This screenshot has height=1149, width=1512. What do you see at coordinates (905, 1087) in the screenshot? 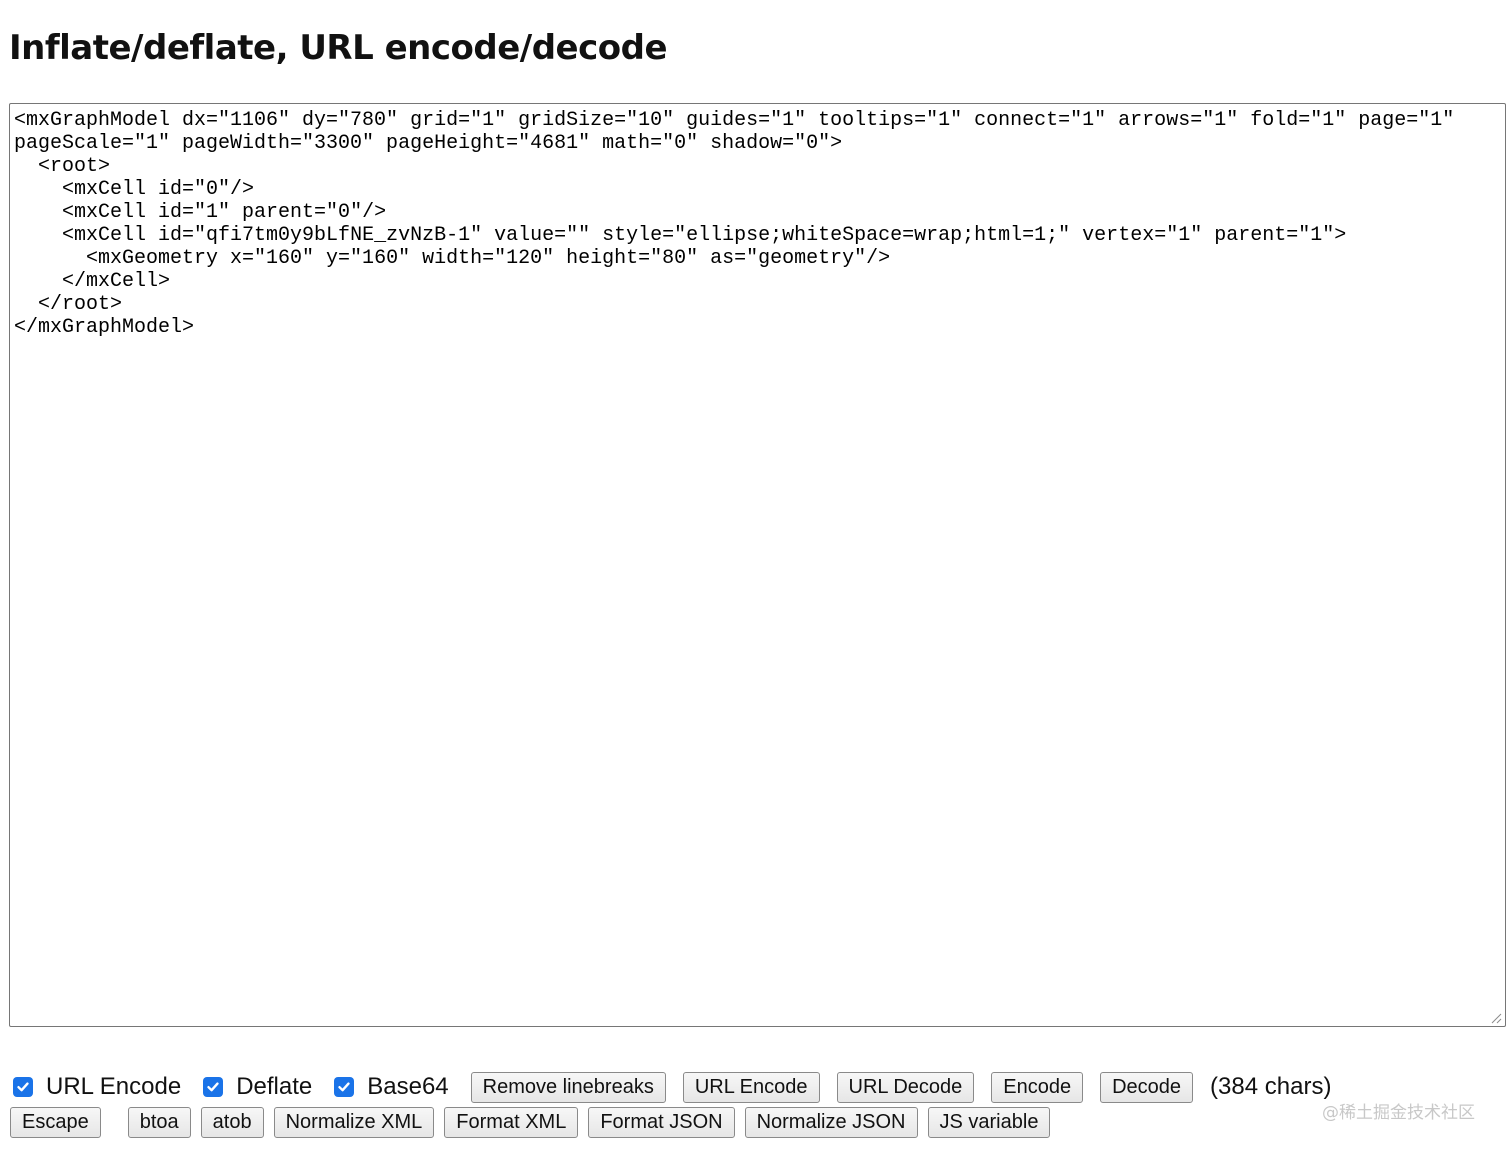
I see `url-decode-button: URL Decode` at bounding box center [905, 1087].